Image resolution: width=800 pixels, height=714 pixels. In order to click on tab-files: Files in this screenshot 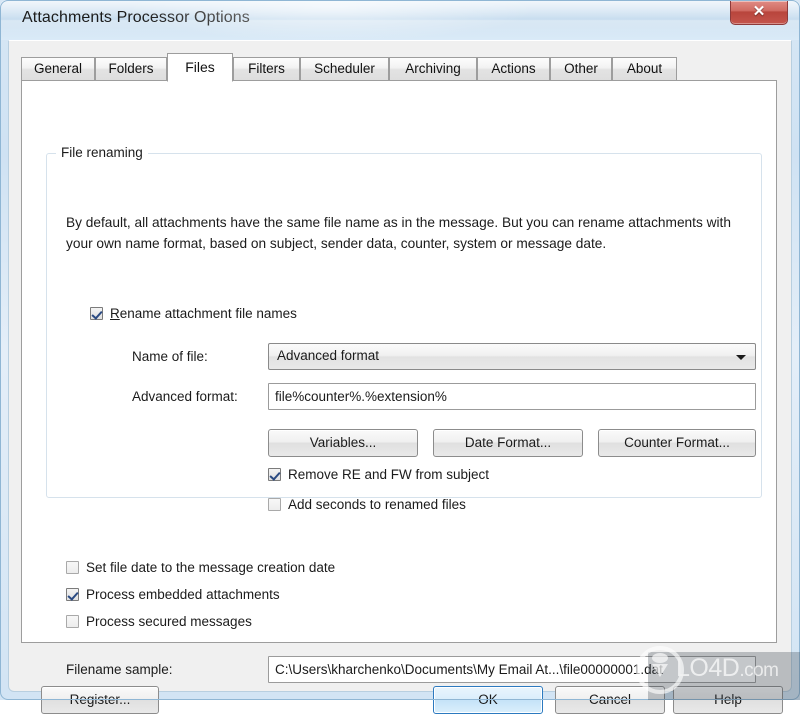, I will do `click(200, 67)`.